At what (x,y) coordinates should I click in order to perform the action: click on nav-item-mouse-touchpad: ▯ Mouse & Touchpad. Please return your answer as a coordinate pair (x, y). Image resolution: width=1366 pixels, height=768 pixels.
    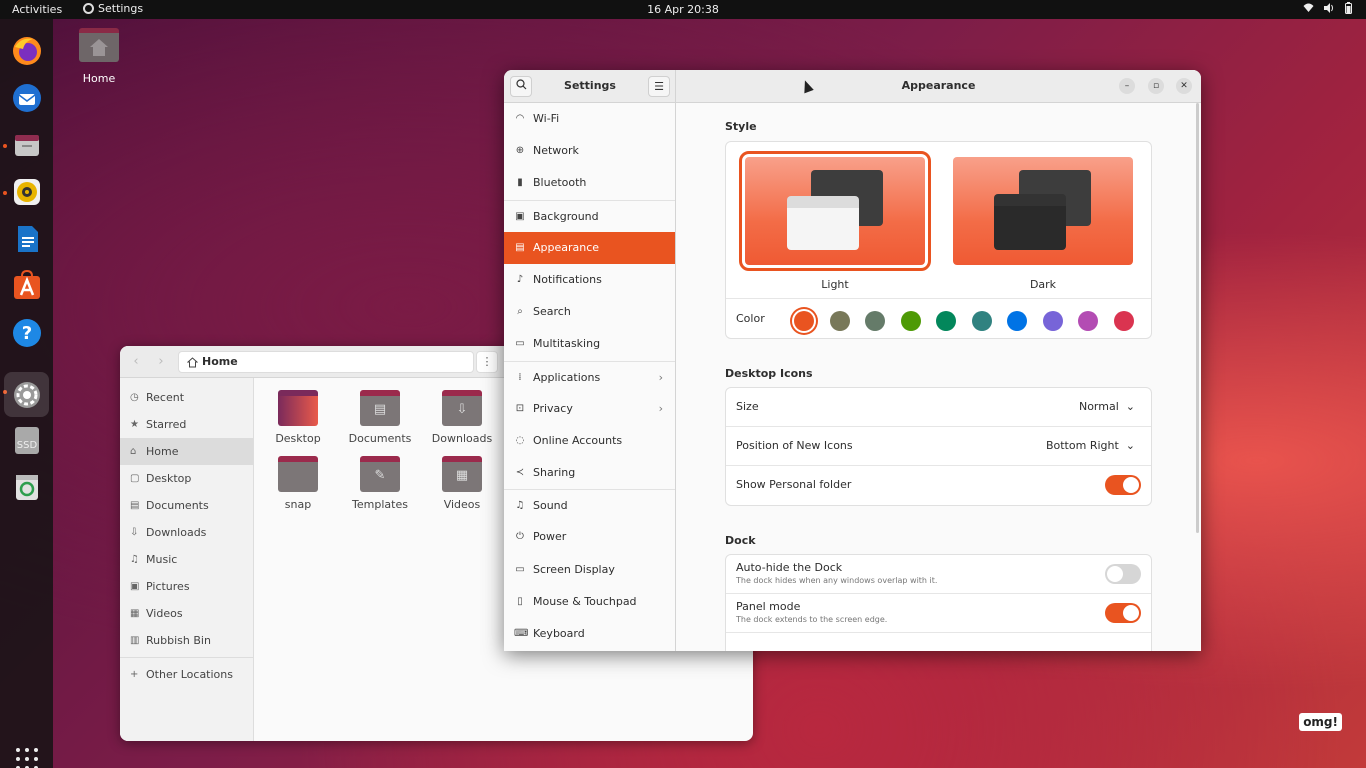
    Looking at the image, I should click on (589, 602).